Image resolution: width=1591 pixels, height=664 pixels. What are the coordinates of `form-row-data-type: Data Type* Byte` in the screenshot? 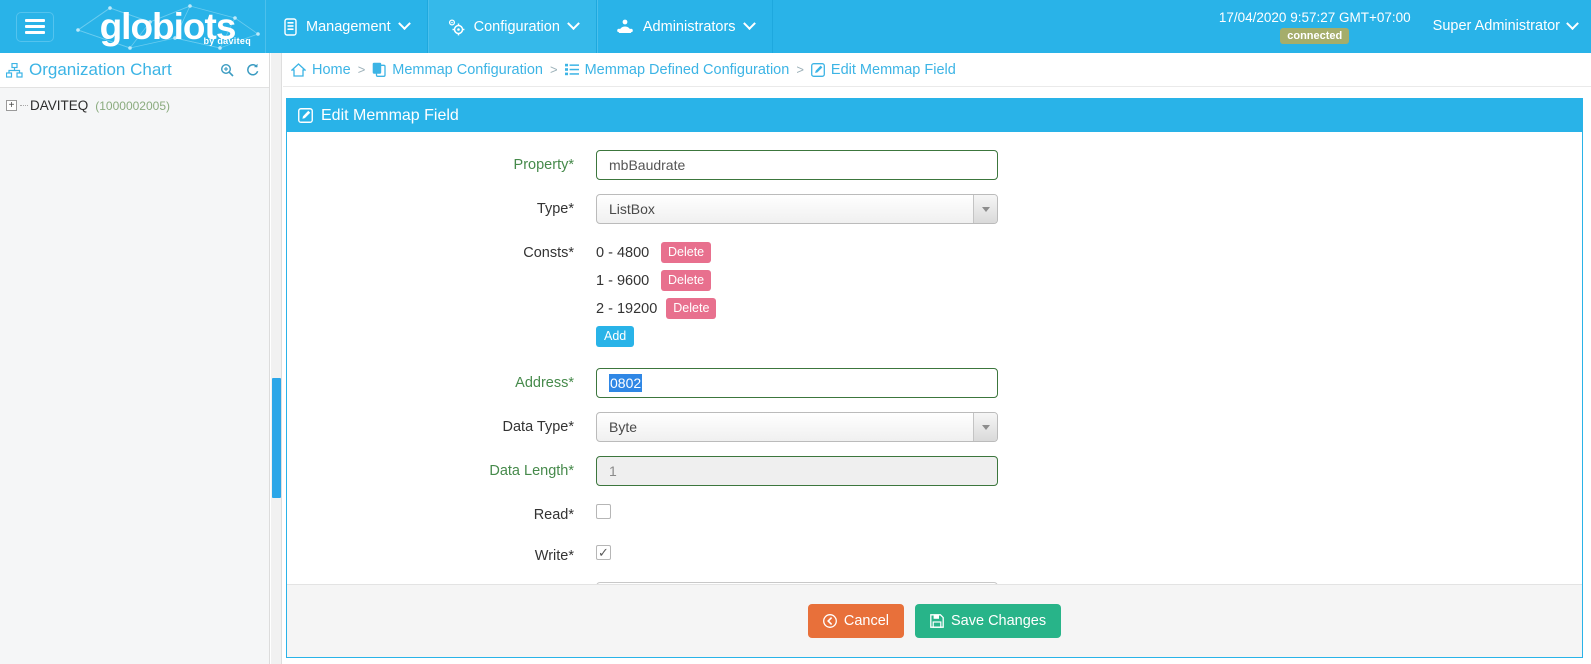 It's located at (934, 427).